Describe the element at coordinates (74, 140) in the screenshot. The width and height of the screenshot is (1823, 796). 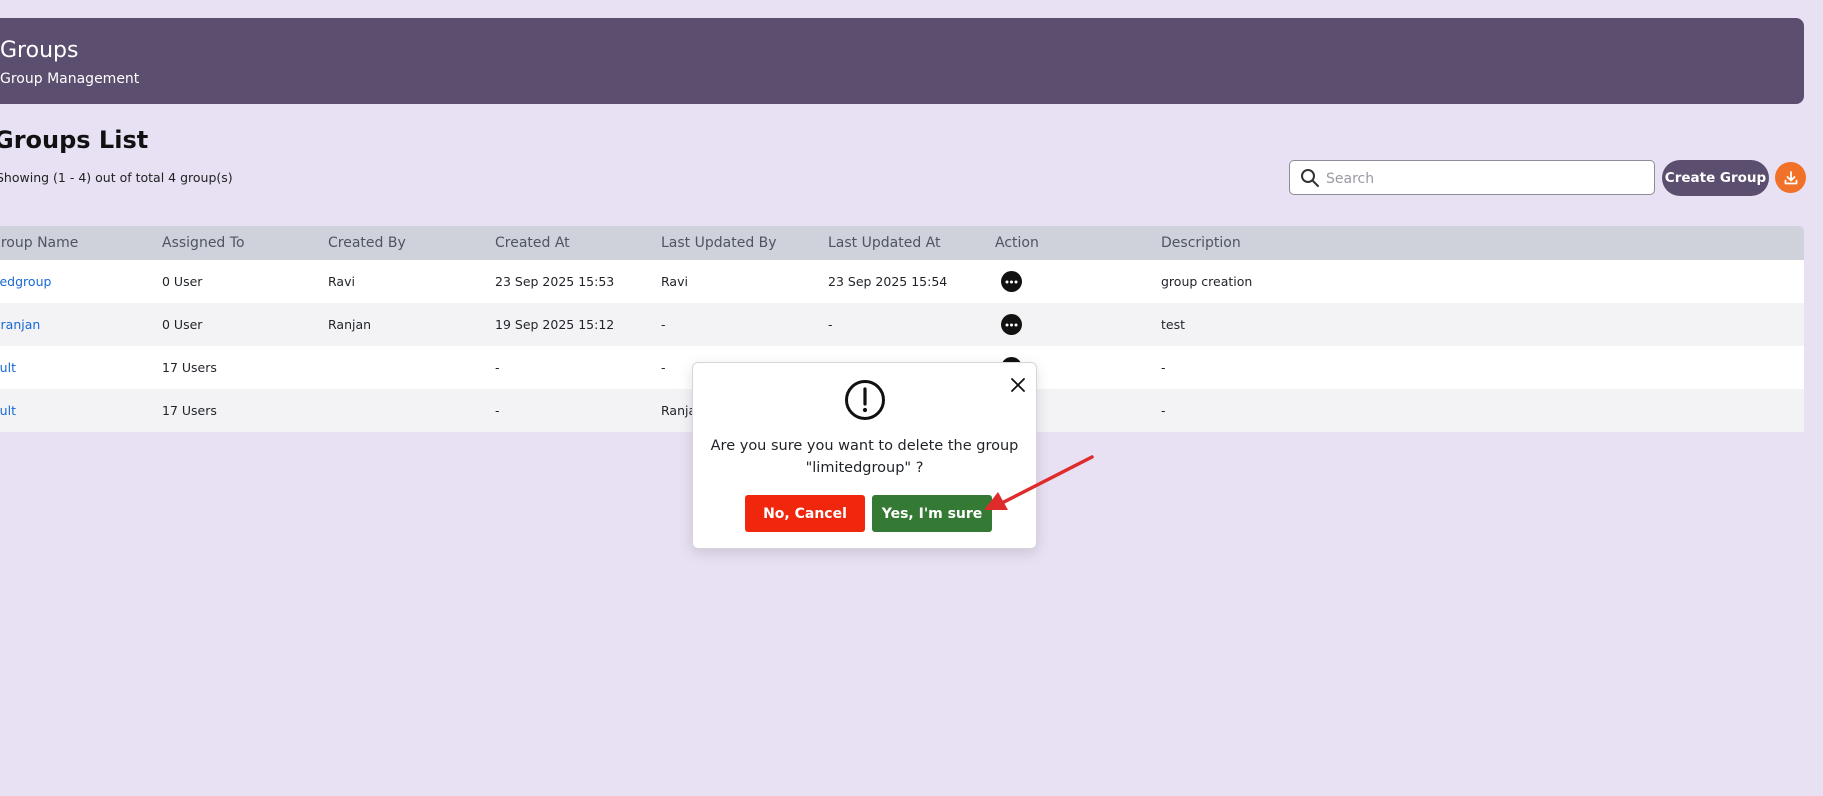
I see `groups-list-title: Groups List` at that location.